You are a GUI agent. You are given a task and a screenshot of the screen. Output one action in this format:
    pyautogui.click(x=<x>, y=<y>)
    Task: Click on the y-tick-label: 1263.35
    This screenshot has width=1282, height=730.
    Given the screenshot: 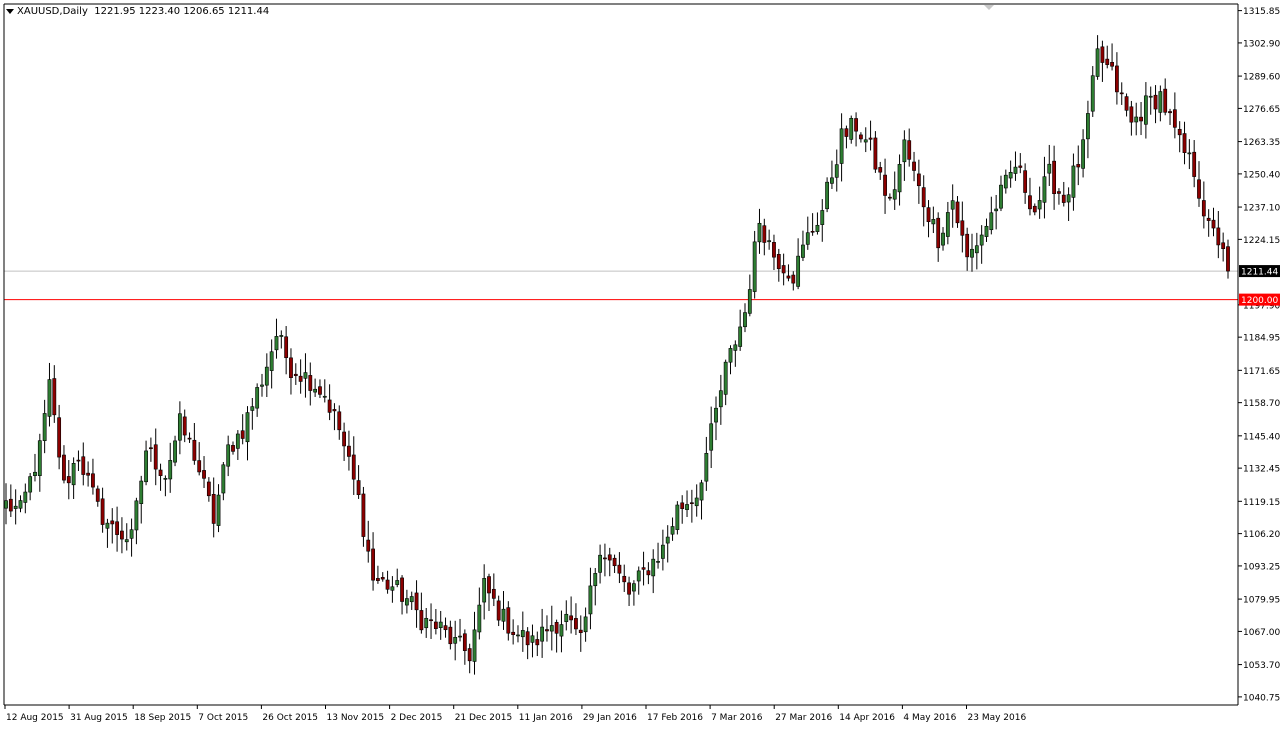 What is the action you would take?
    pyautogui.click(x=1261, y=143)
    